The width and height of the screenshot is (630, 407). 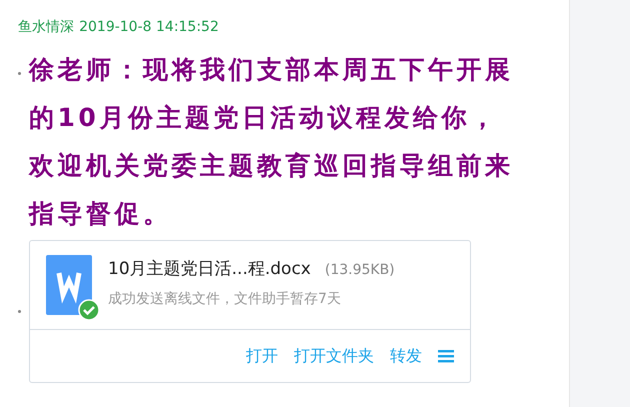 I want to click on file-name: 10月主题党日活...程.docx, so click(x=209, y=269).